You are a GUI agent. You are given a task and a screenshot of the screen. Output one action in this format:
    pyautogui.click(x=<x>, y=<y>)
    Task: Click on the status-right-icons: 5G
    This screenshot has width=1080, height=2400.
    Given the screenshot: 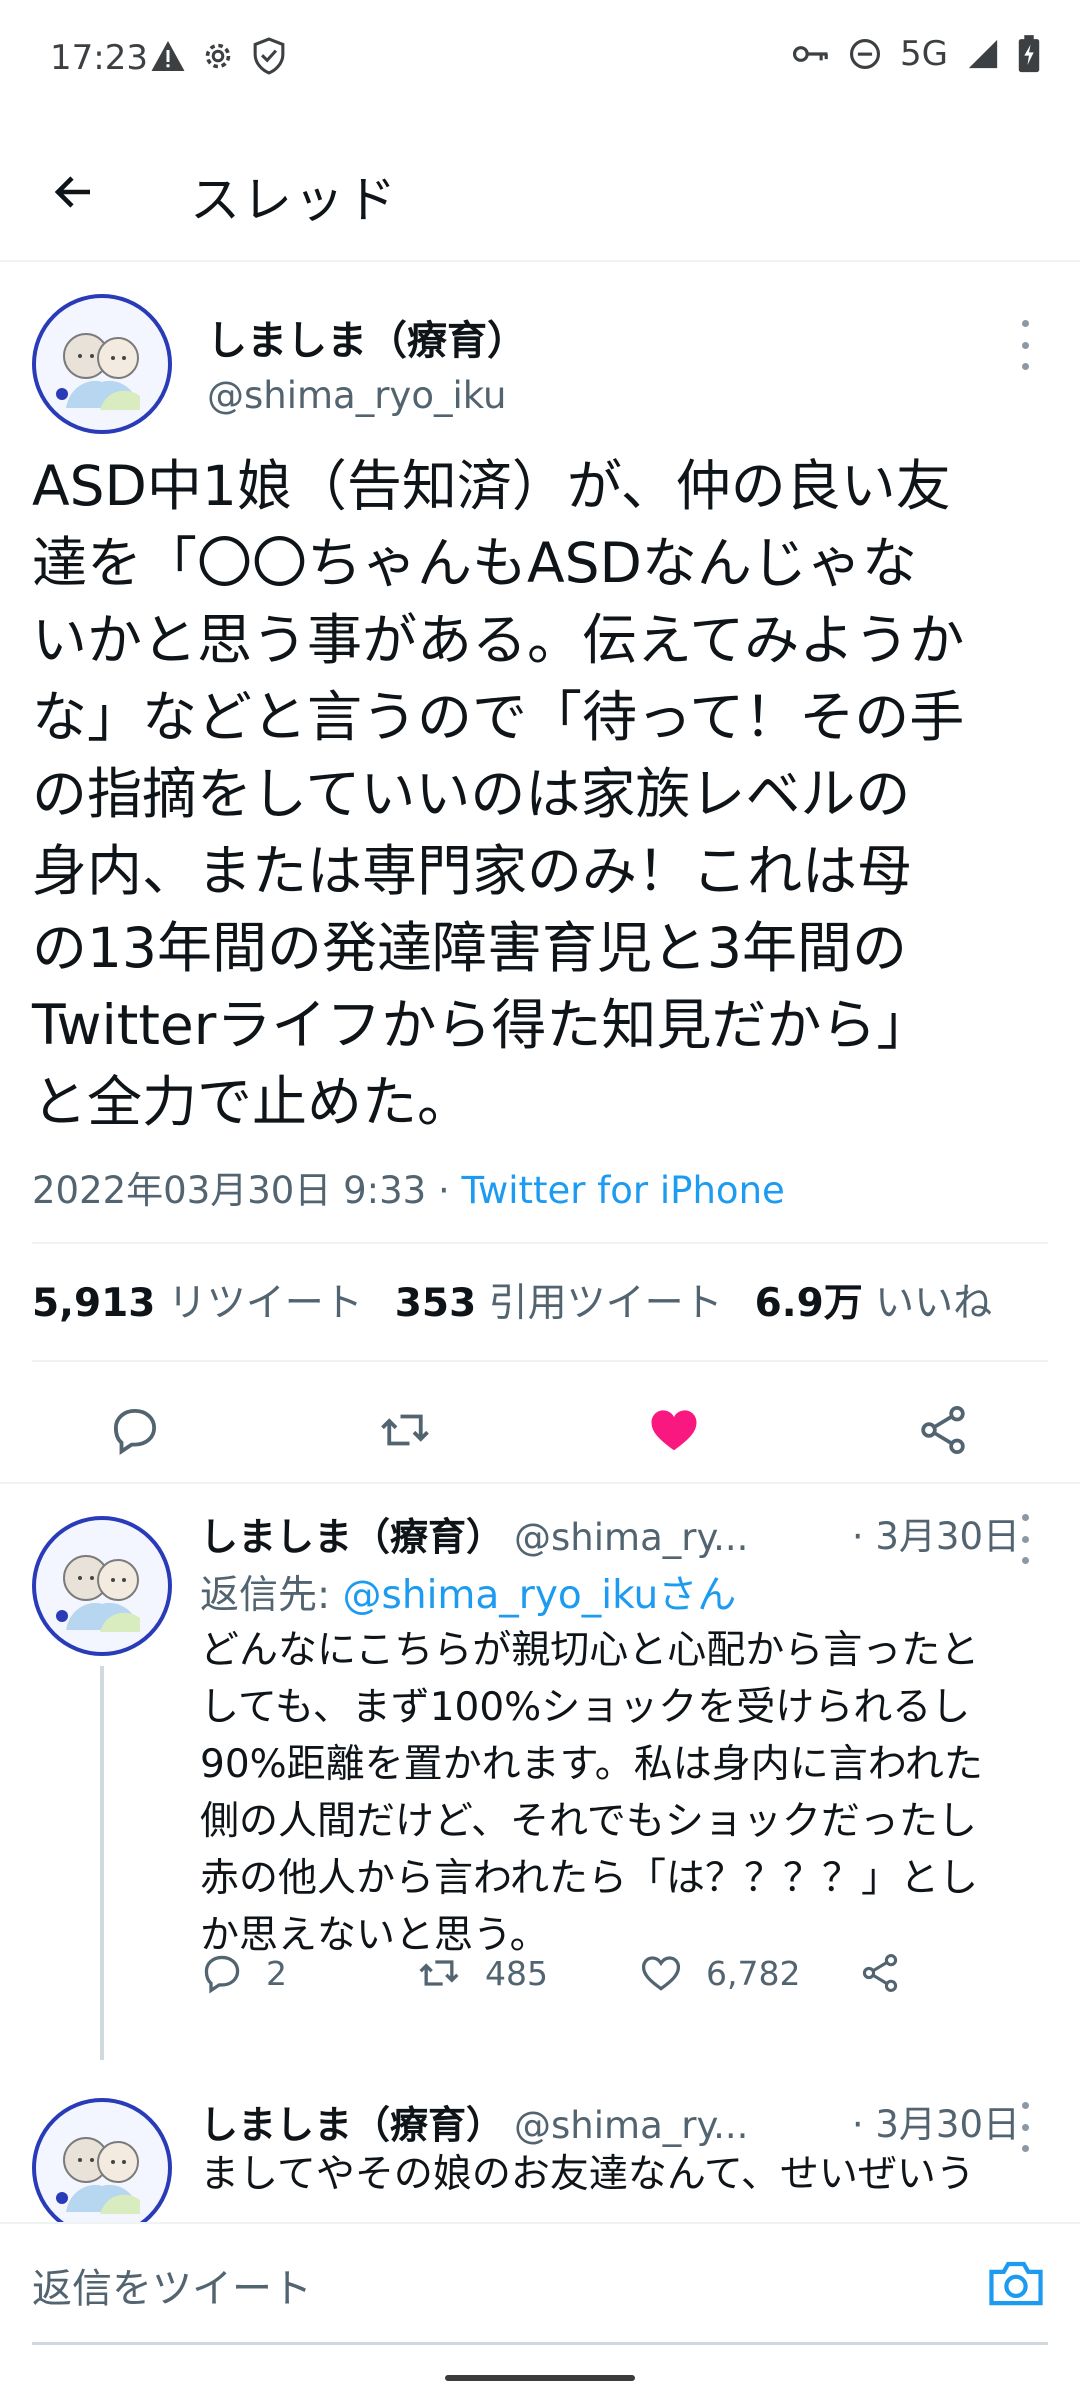 What is the action you would take?
    pyautogui.click(x=916, y=54)
    